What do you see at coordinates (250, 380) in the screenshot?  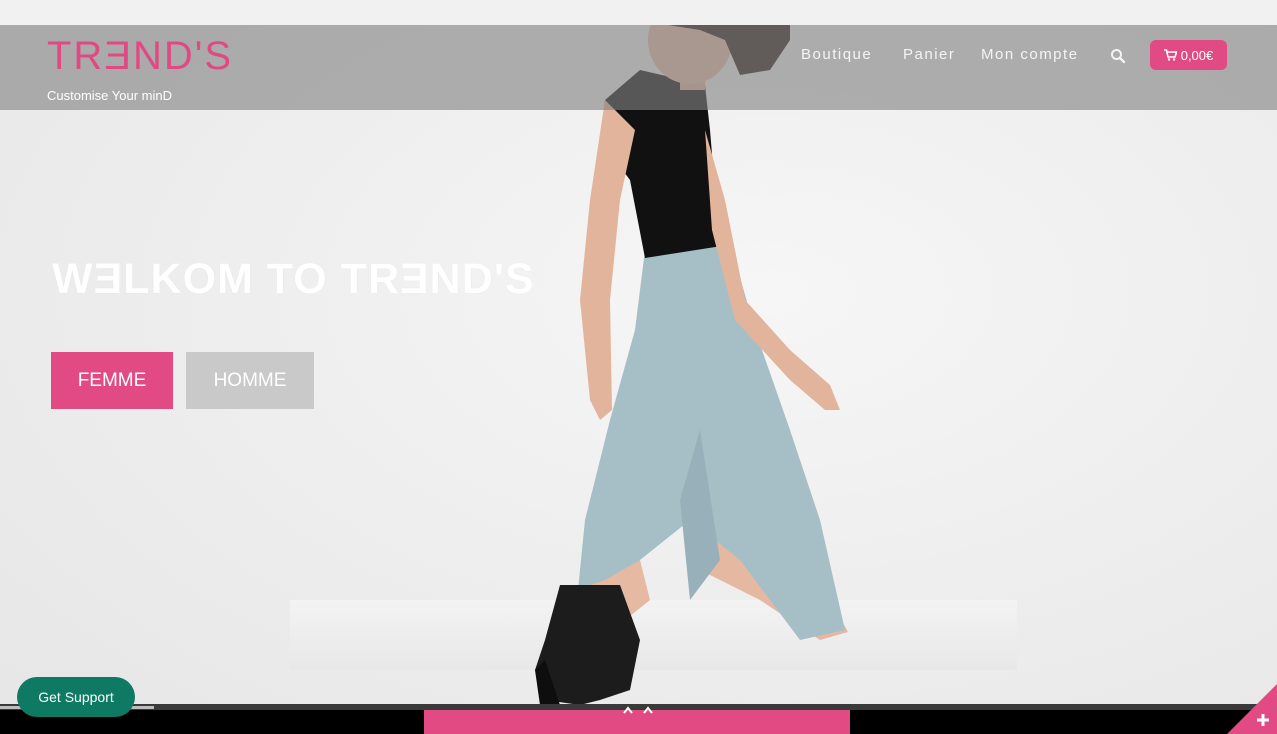 I see `homme-button: HOMME` at bounding box center [250, 380].